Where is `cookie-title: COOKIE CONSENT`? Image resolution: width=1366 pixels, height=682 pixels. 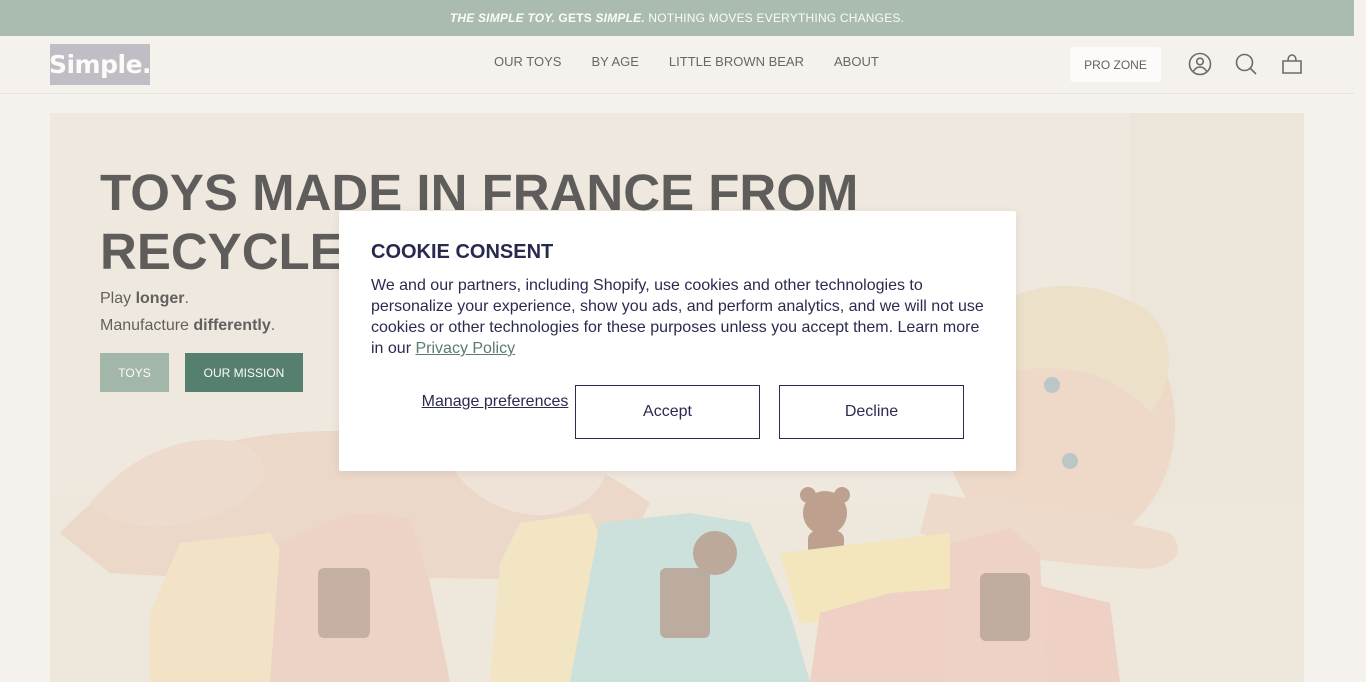
cookie-title: COOKIE CONSENT is located at coordinates (462, 252).